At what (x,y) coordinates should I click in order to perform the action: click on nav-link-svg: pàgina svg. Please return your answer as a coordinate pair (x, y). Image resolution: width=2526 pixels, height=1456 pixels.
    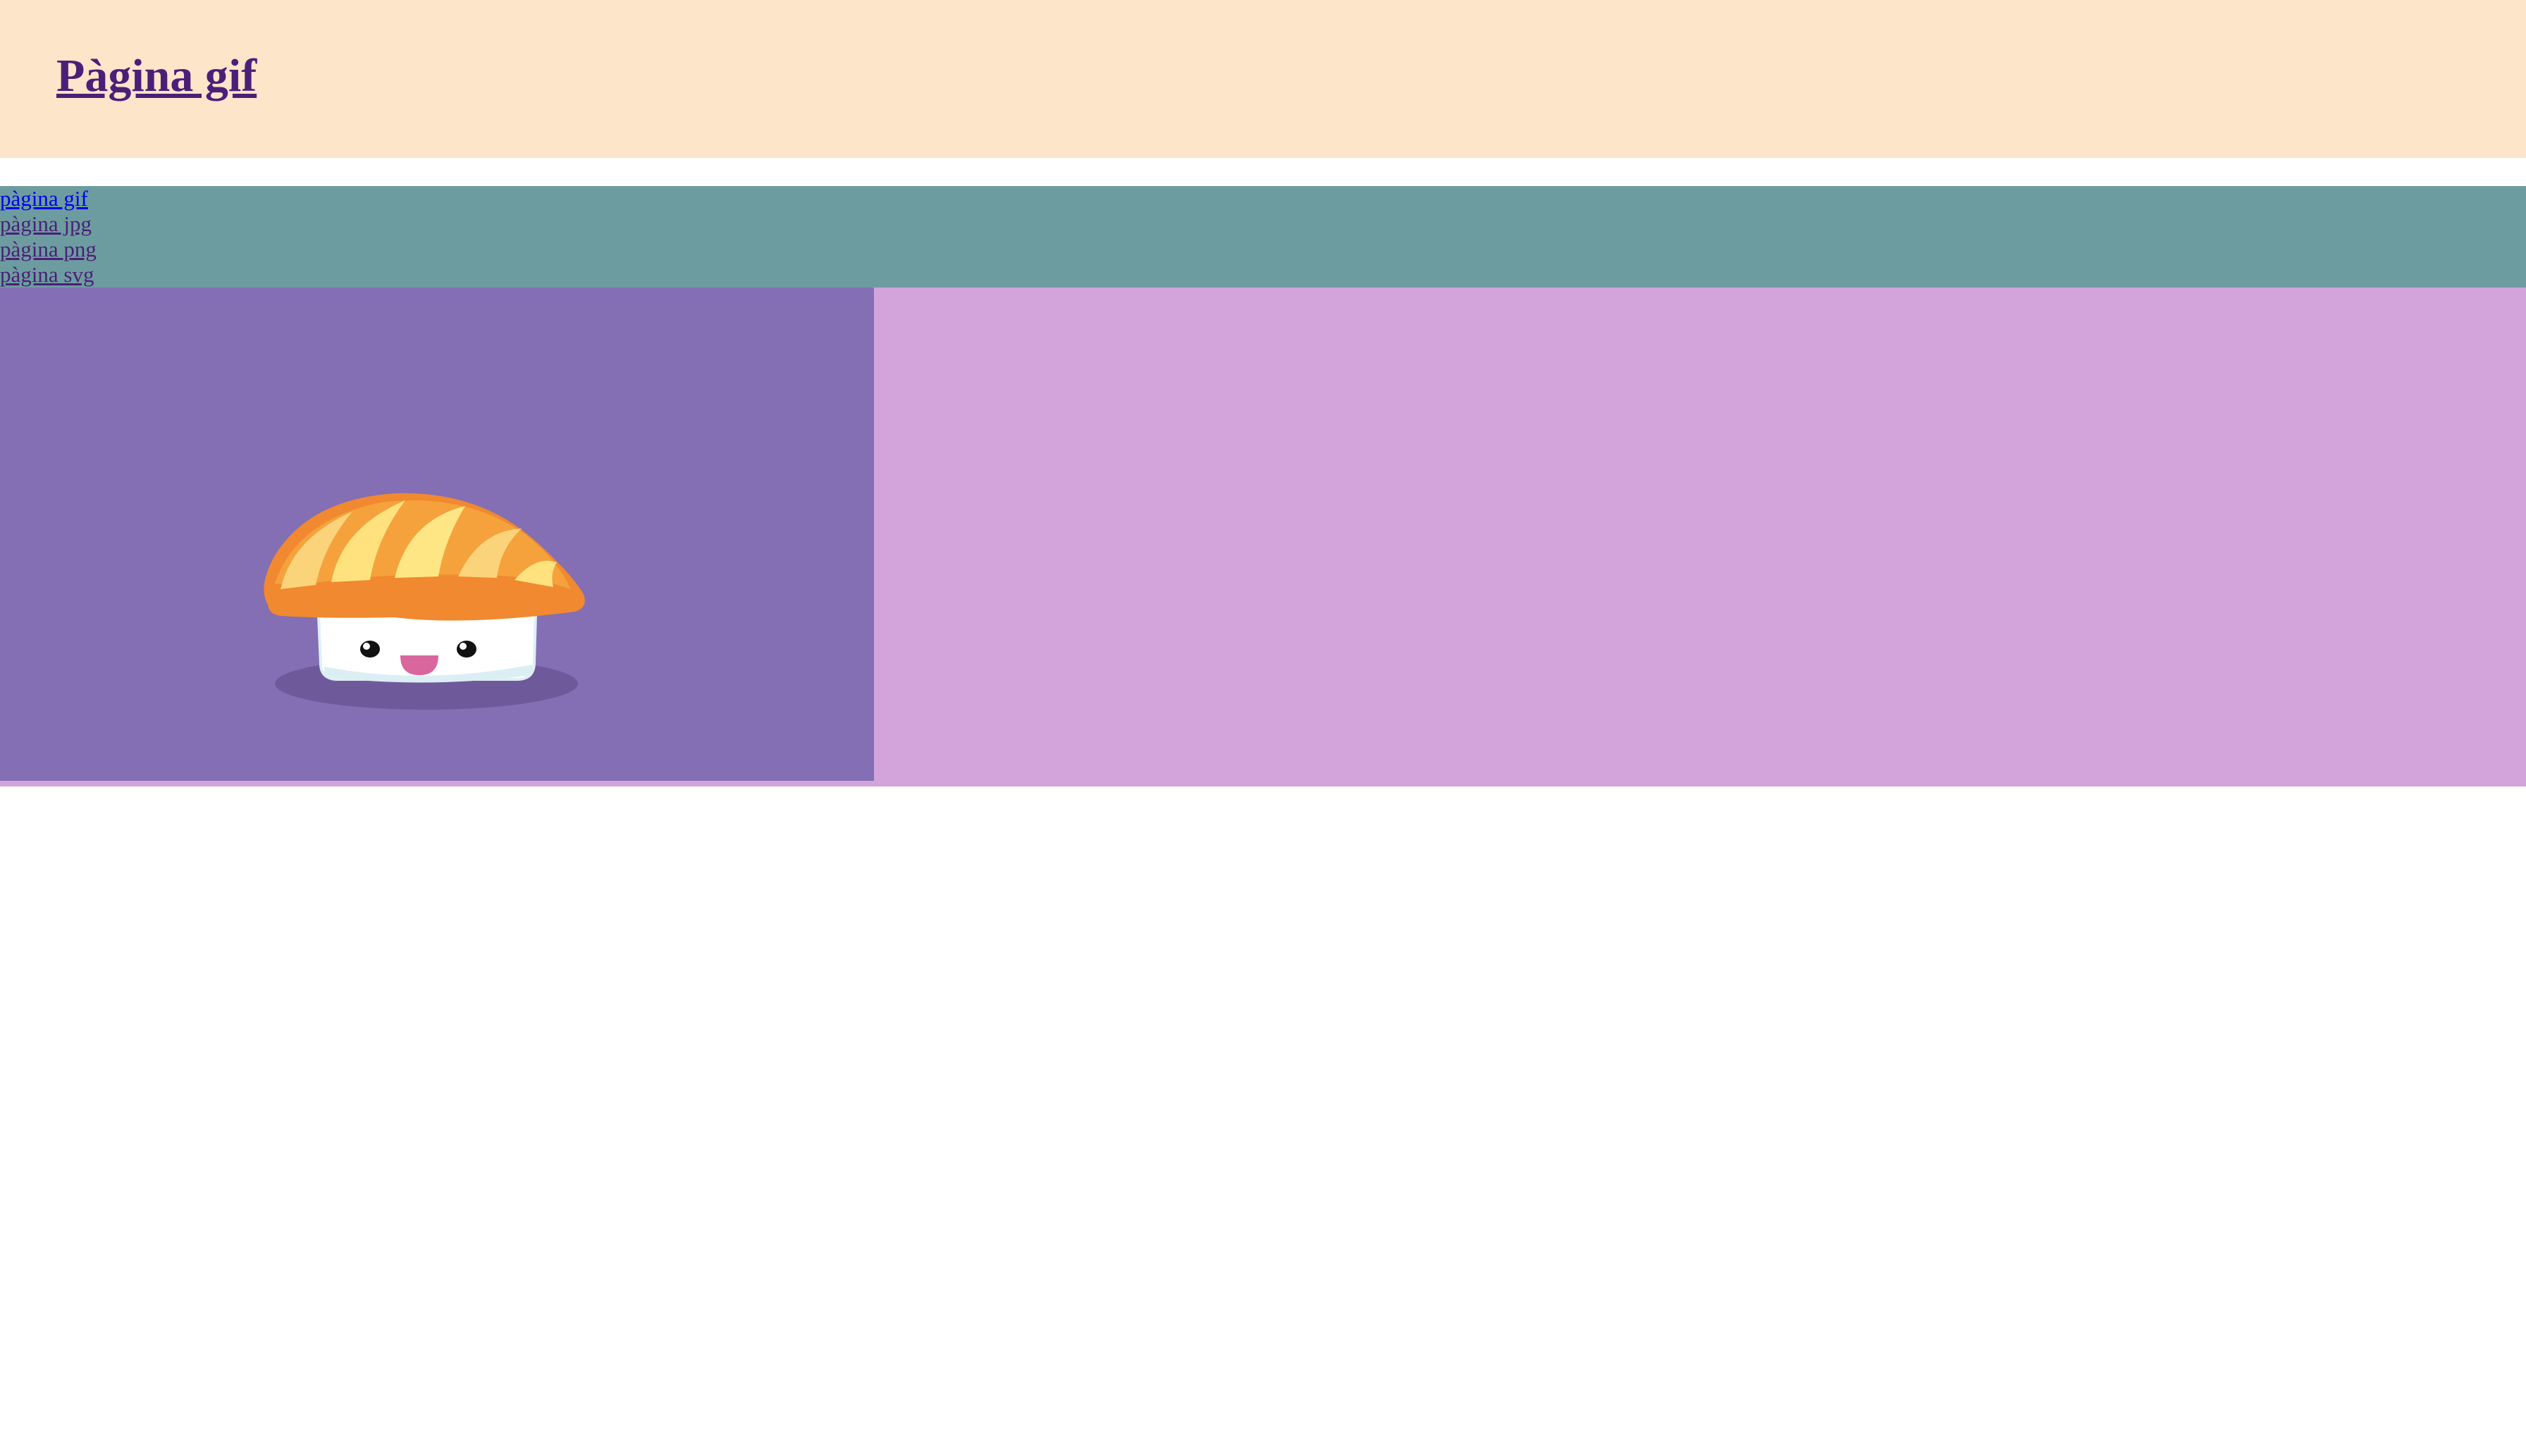
    Looking at the image, I should click on (47, 274).